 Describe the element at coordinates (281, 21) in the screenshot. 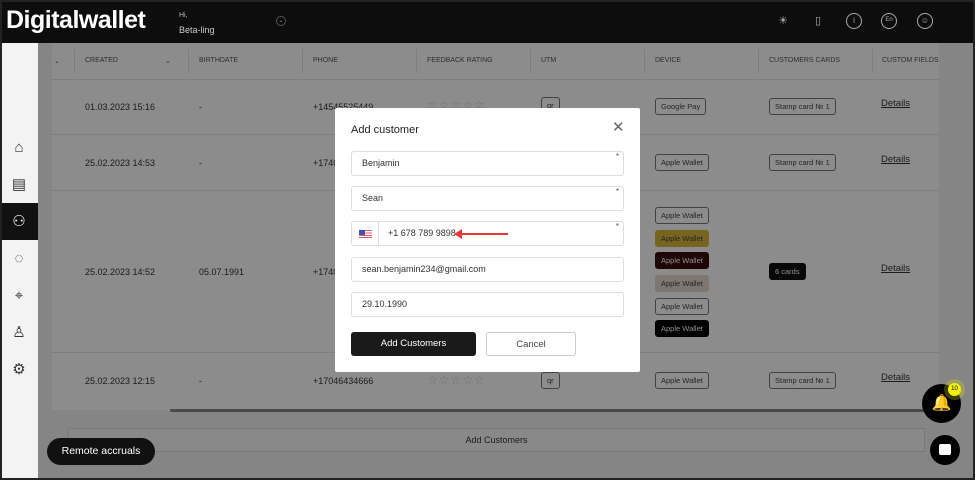

I see `chevron-down-icon: ⌄` at that location.